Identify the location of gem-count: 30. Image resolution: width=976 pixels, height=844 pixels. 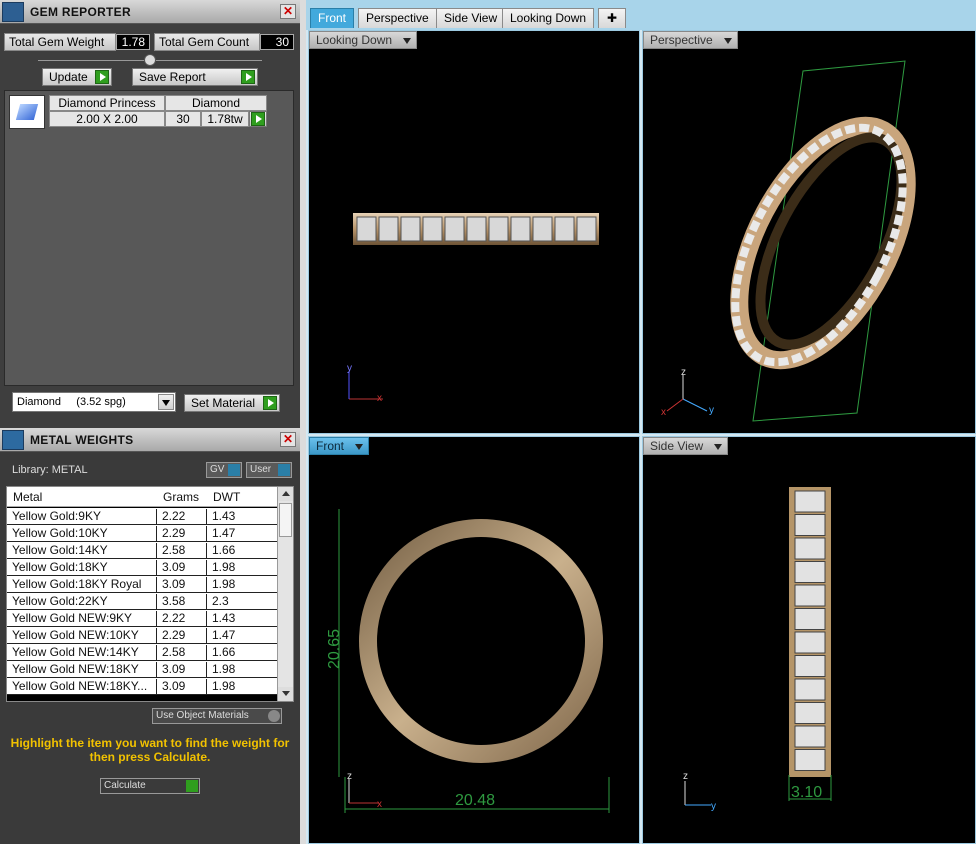
(183, 119).